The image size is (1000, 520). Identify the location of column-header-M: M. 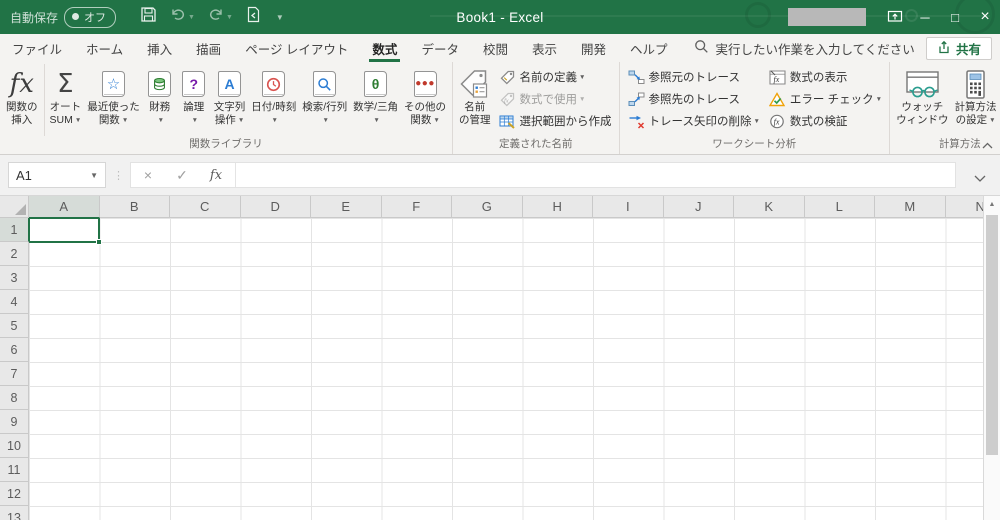
(910, 207).